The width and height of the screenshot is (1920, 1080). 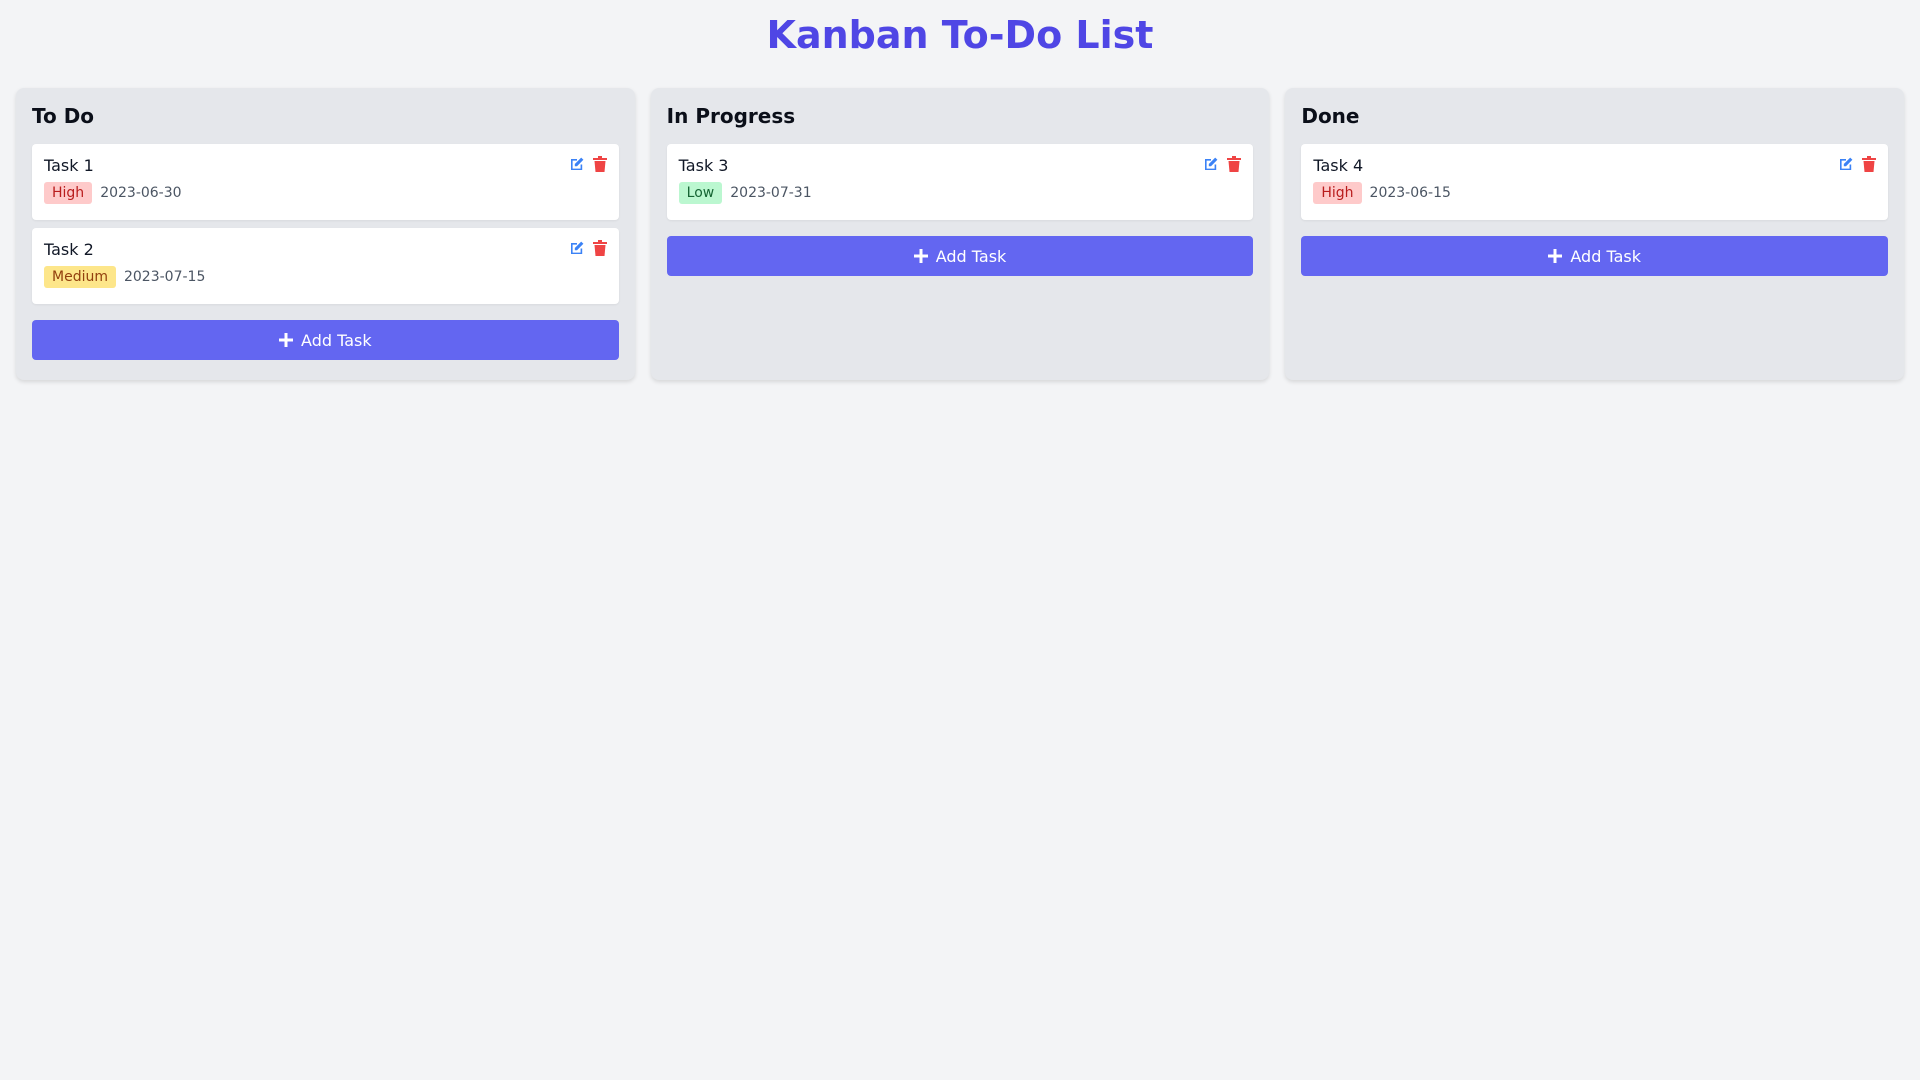 I want to click on due-date: 2023-06-30, so click(x=141, y=193).